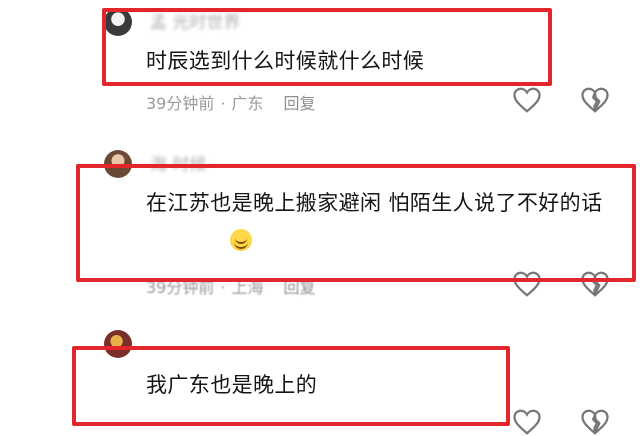  Describe the element at coordinates (180, 103) in the screenshot. I see `comment-time: 39分钟前` at that location.